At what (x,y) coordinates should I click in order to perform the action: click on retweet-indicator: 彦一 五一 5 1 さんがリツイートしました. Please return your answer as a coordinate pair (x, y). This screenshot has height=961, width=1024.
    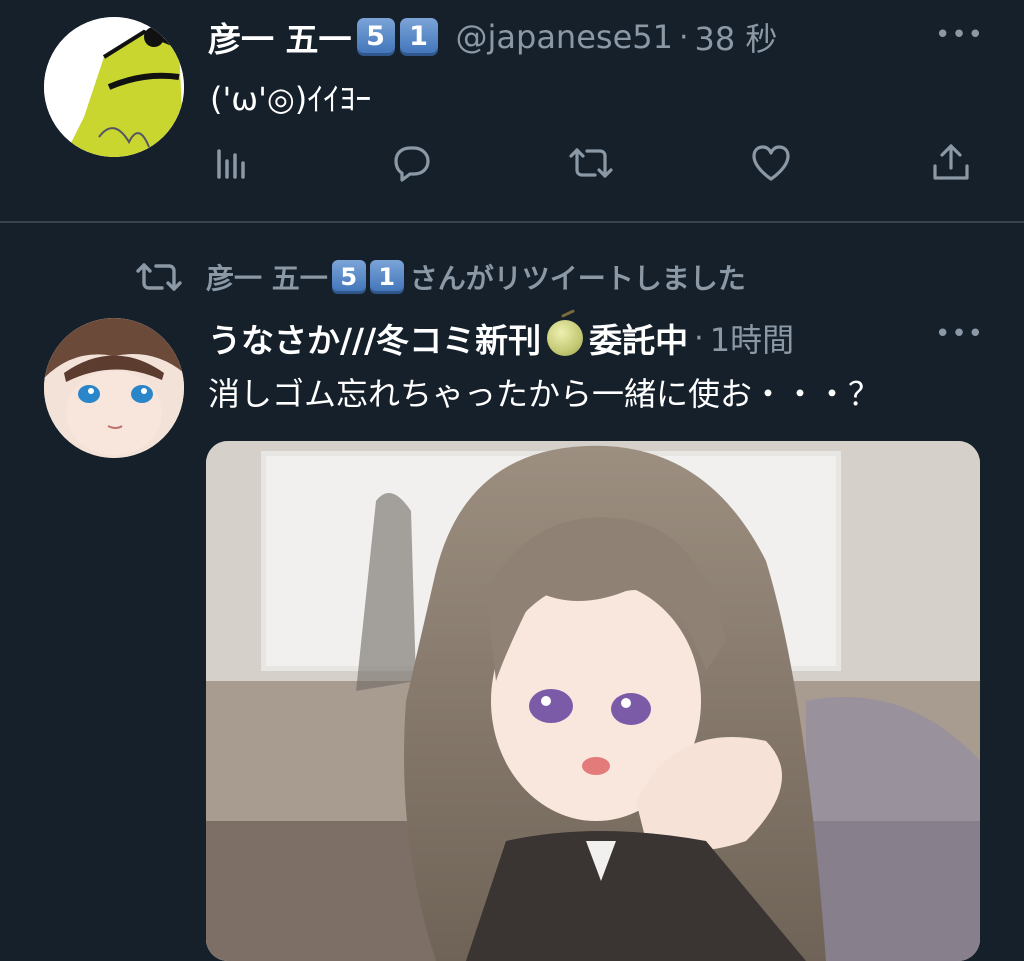
    Looking at the image, I should click on (440, 277).